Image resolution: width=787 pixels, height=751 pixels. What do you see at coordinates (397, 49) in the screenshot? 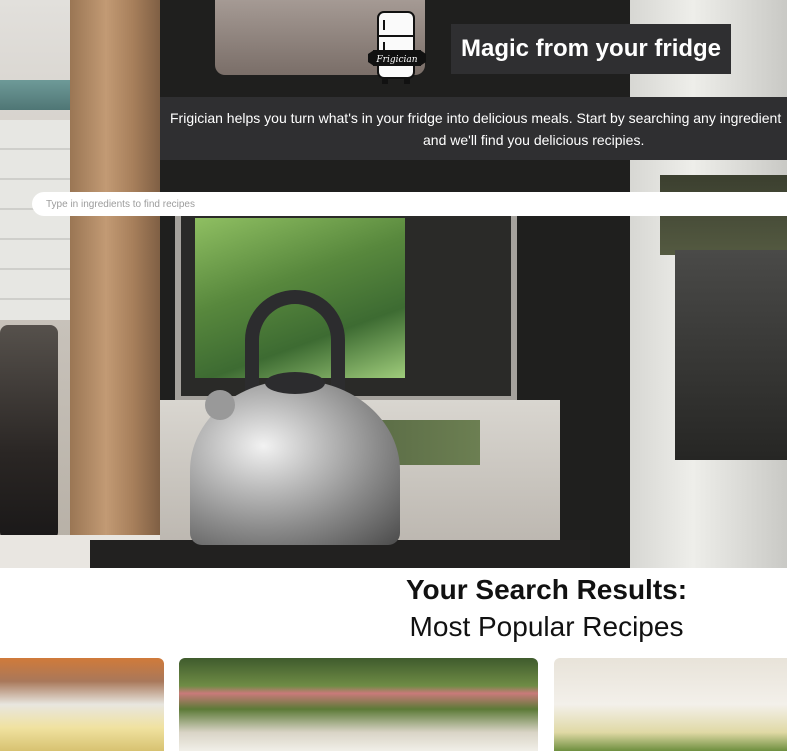
I see `frigician-logo: Frigician` at bounding box center [397, 49].